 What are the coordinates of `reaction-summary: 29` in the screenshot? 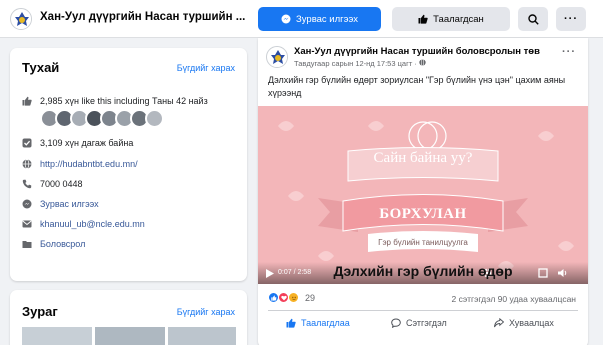 It's located at (291, 297).